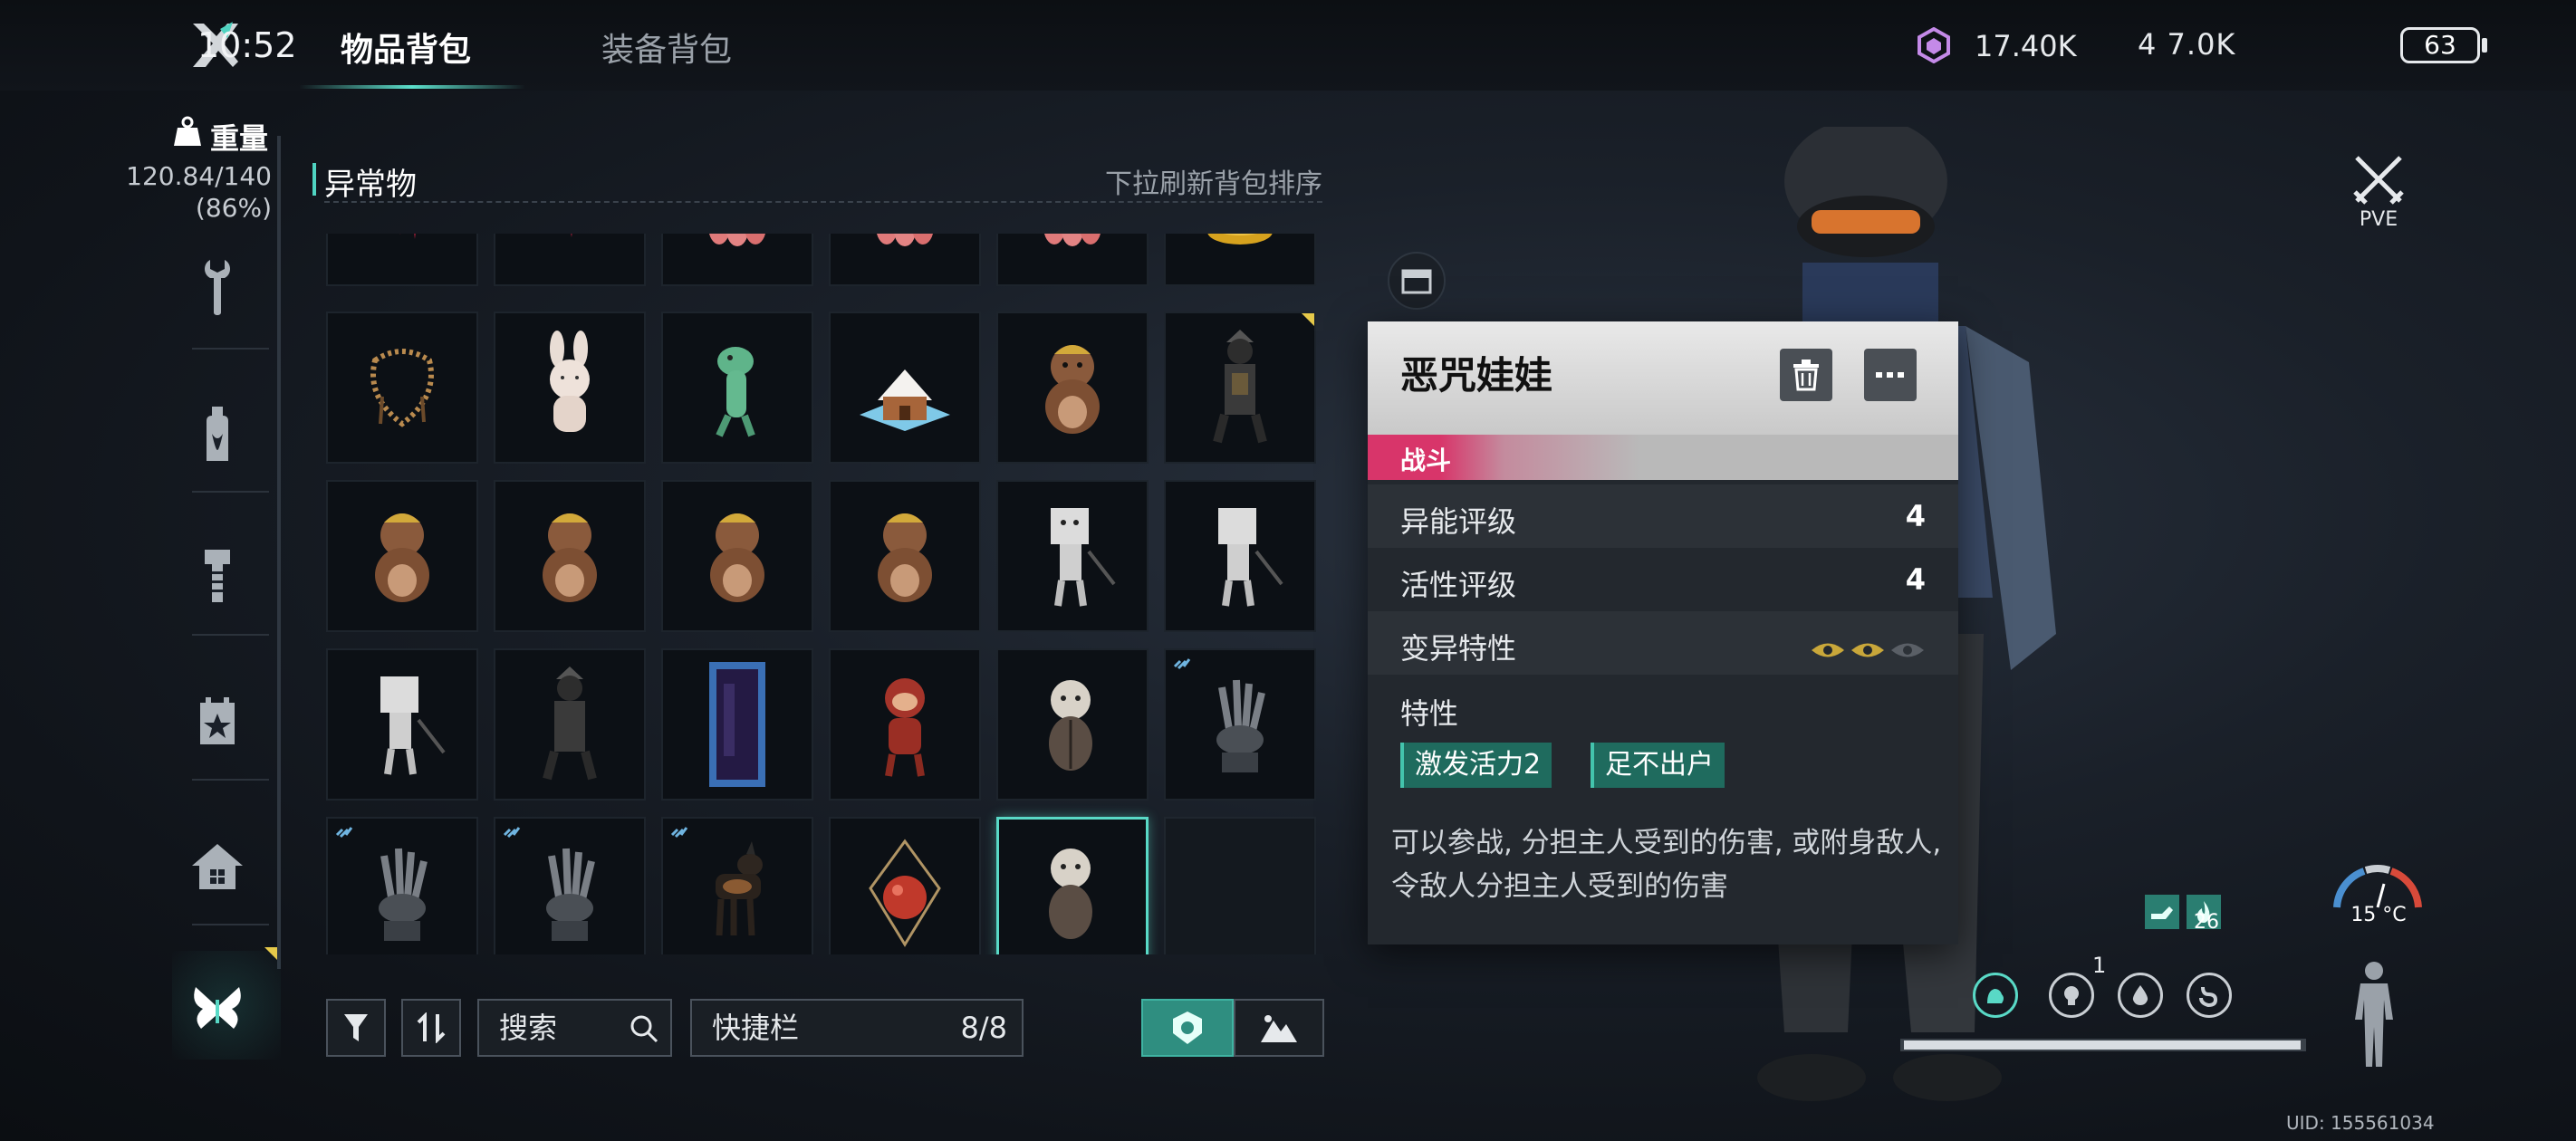  I want to click on view-toggle-terrain, so click(1279, 1028).